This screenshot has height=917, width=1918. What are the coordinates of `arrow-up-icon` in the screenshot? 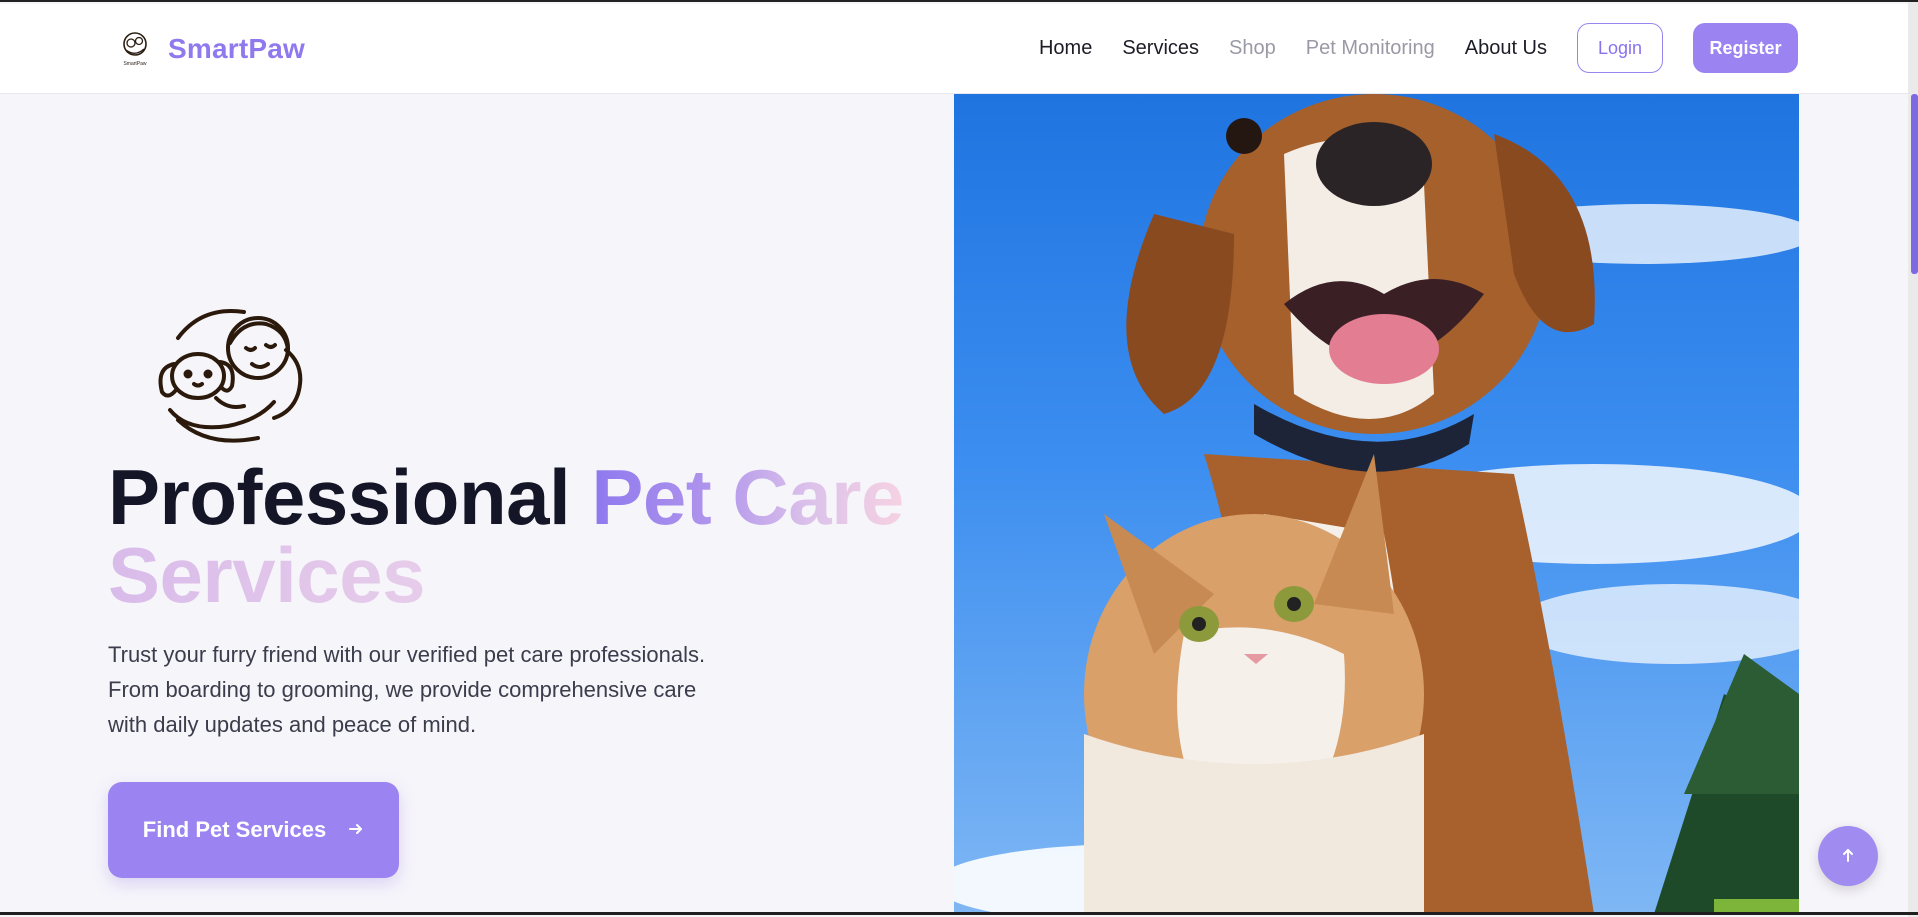 It's located at (1848, 856).